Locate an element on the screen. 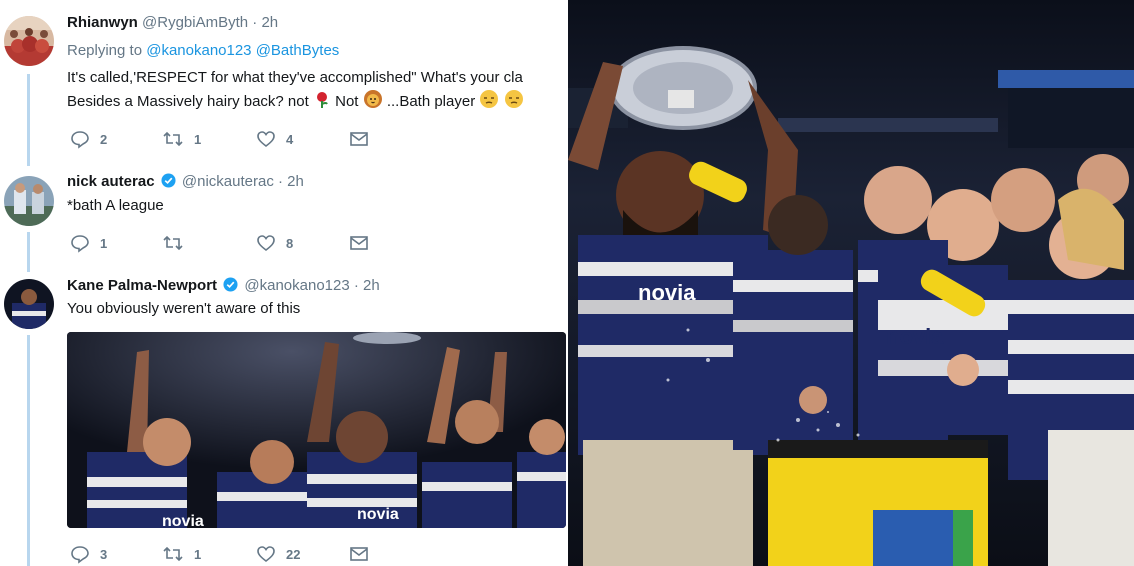  reply-button: 3 is located at coordinates (88, 554).